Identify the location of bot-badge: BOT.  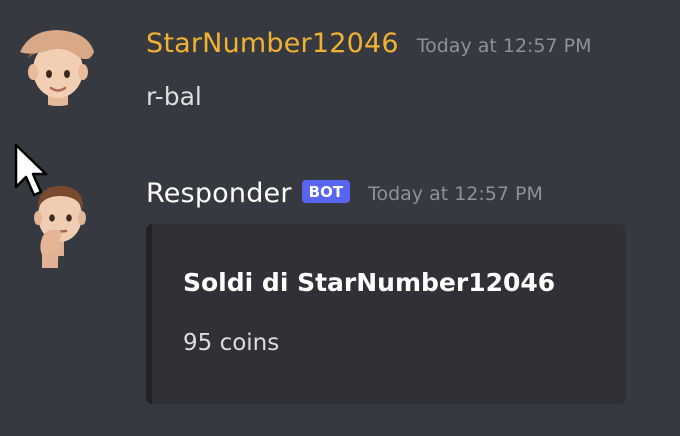
(326, 191).